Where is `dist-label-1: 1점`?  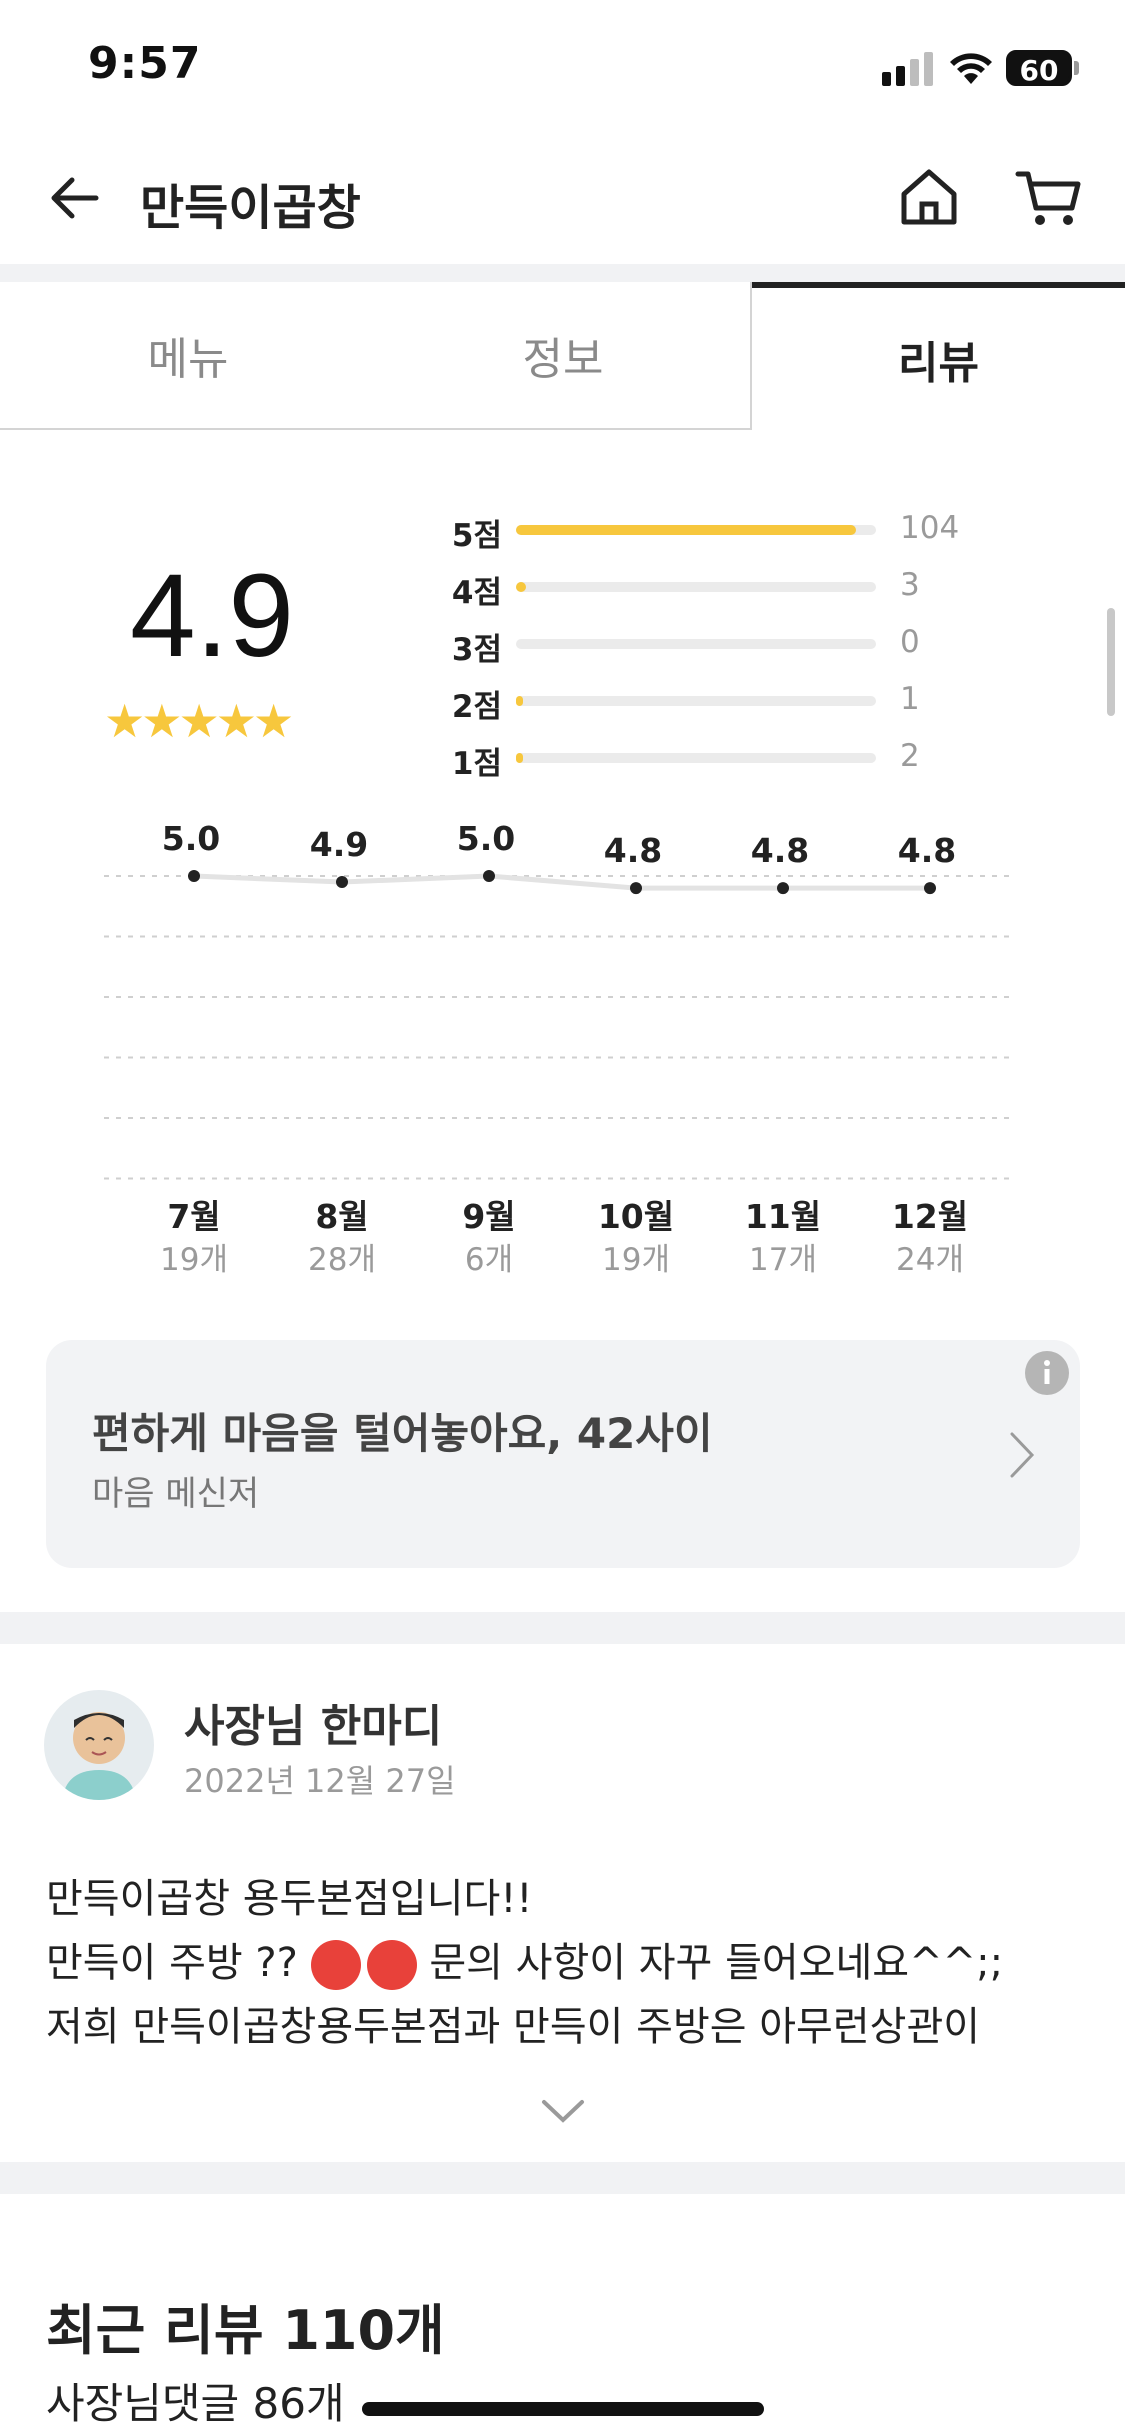
dist-label-1: 1점 is located at coordinates (476, 764).